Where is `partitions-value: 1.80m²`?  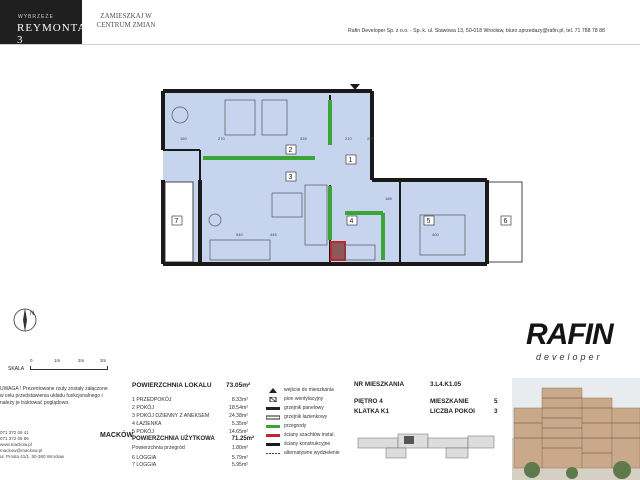
partitions-value: 1.80m² is located at coordinates (239, 448).